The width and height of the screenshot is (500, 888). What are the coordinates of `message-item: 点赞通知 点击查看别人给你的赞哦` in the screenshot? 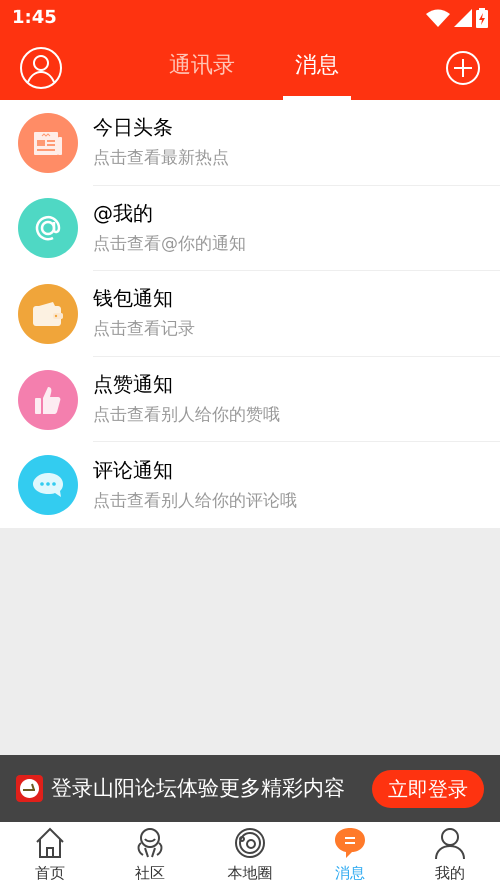 It's located at (250, 399).